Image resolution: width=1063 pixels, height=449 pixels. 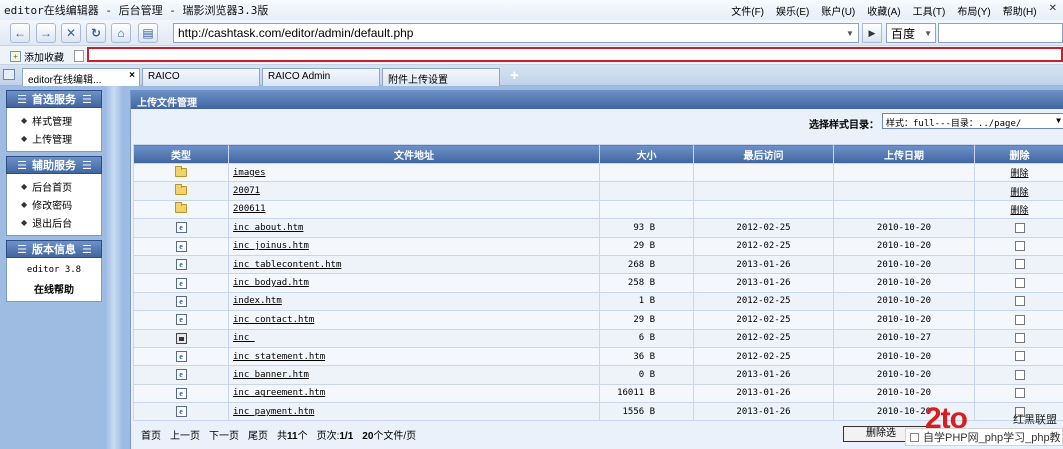 What do you see at coordinates (1000, 33) in the screenshot?
I see `search-input` at bounding box center [1000, 33].